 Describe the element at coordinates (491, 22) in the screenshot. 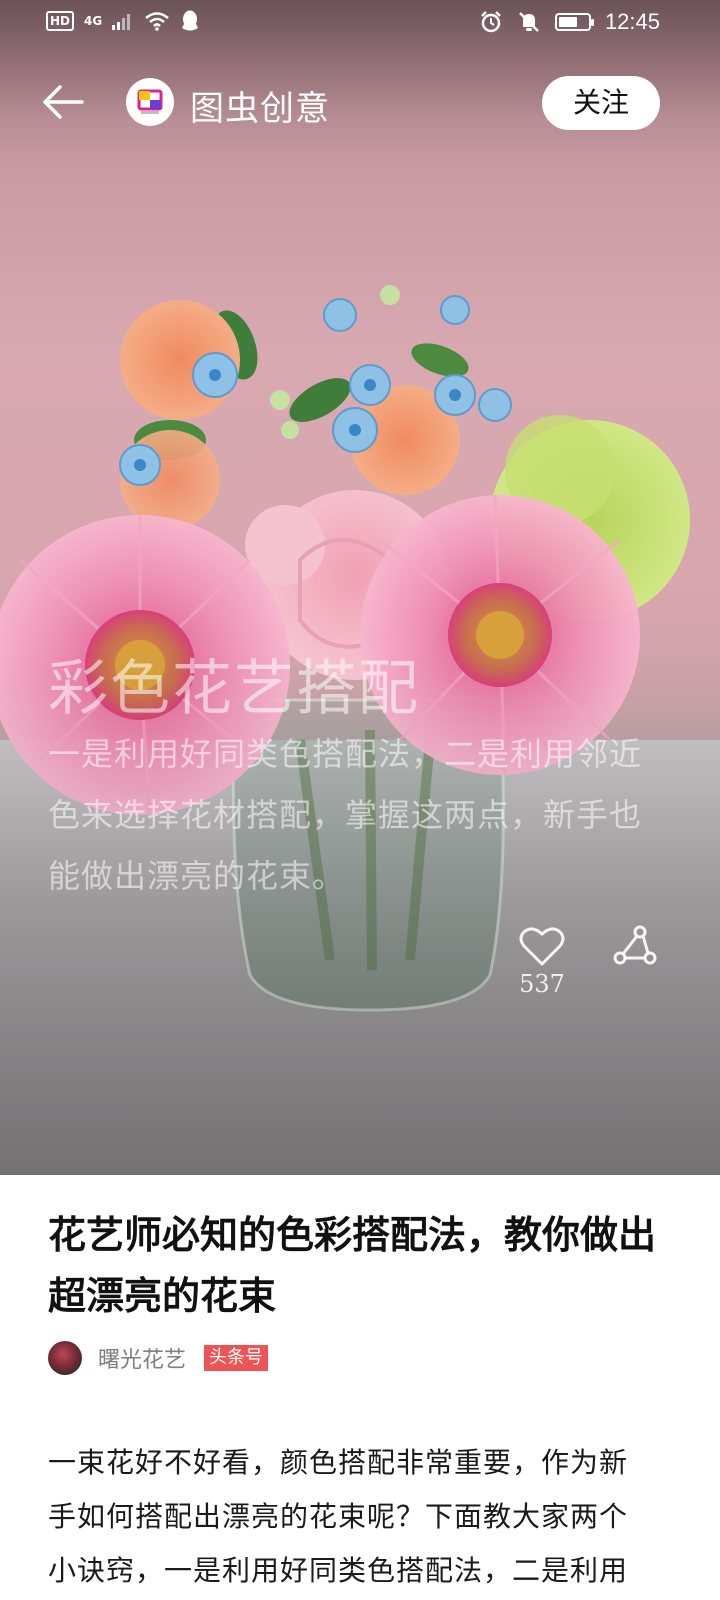

I see `alarm-icon` at that location.